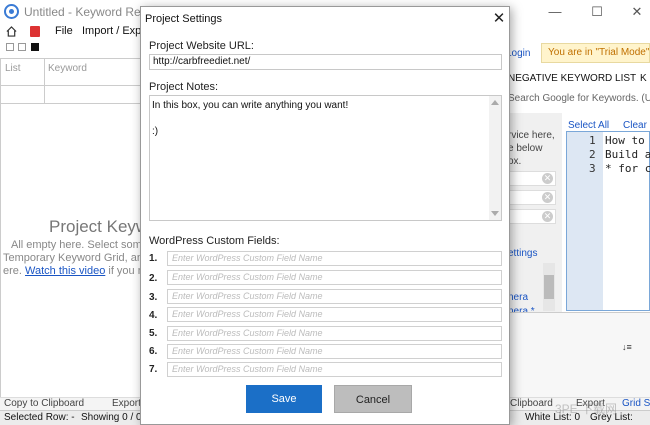  Describe the element at coordinates (99, 226) in the screenshot. I see `empty-state-title: Project Keyw` at that location.